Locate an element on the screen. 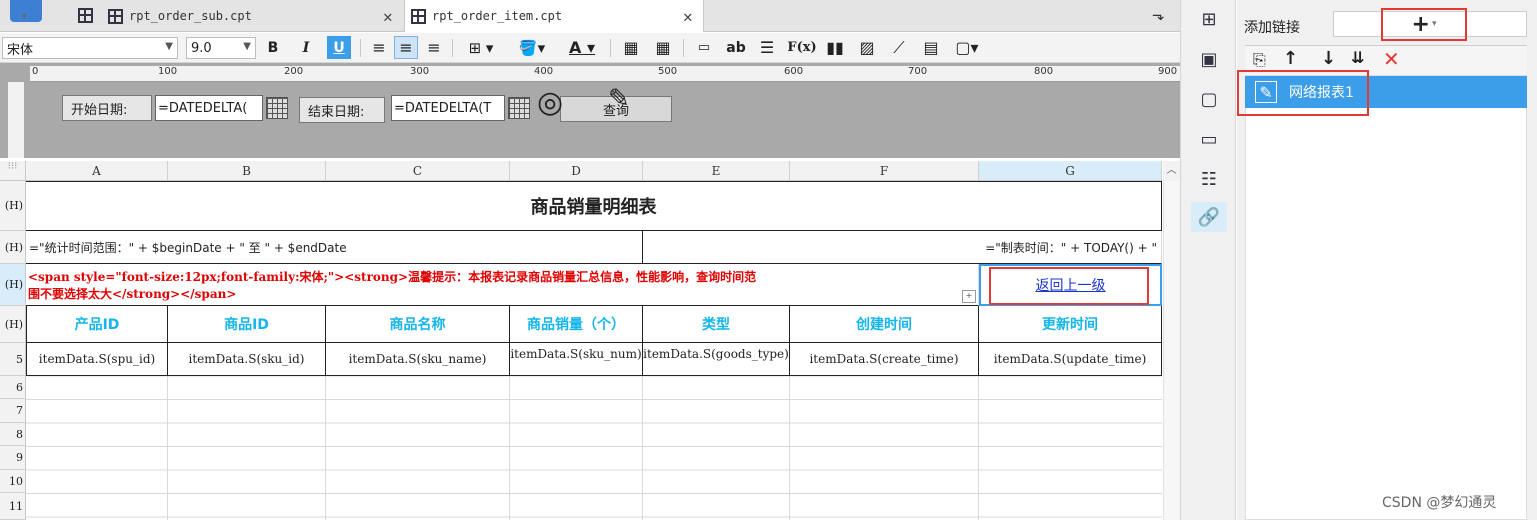 The image size is (1537, 520). ruler-tick: 800 is located at coordinates (1044, 71).